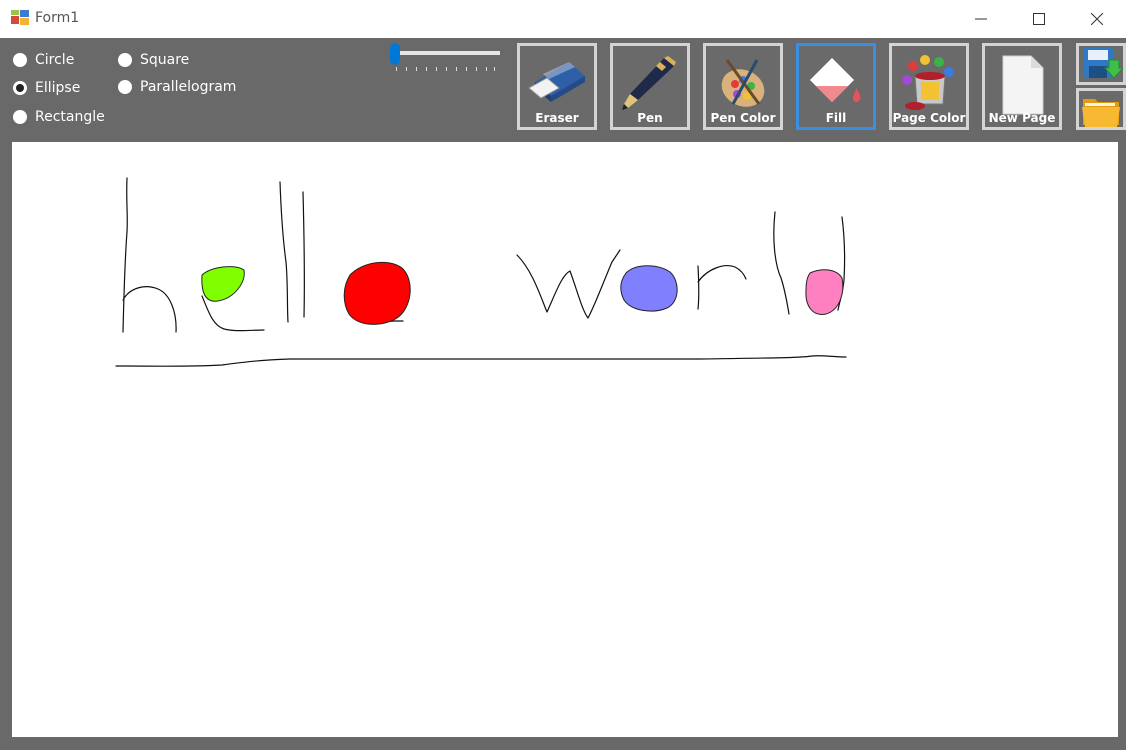  Describe the element at coordinates (836, 118) in the screenshot. I see `tool-label: Fill` at that location.